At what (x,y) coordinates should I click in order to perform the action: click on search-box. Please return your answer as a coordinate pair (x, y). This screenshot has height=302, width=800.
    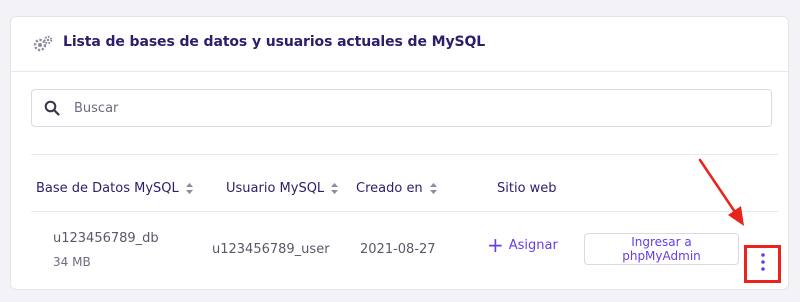
    Looking at the image, I should click on (401, 108).